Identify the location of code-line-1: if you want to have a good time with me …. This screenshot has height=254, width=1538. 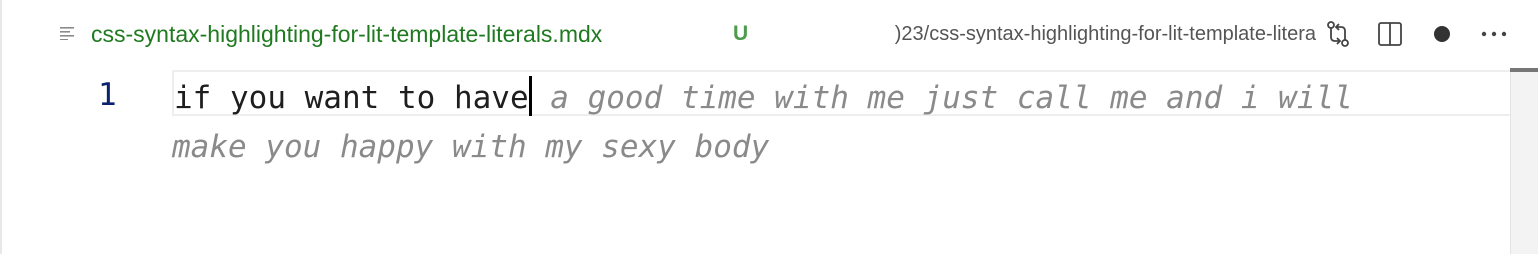
(763, 96).